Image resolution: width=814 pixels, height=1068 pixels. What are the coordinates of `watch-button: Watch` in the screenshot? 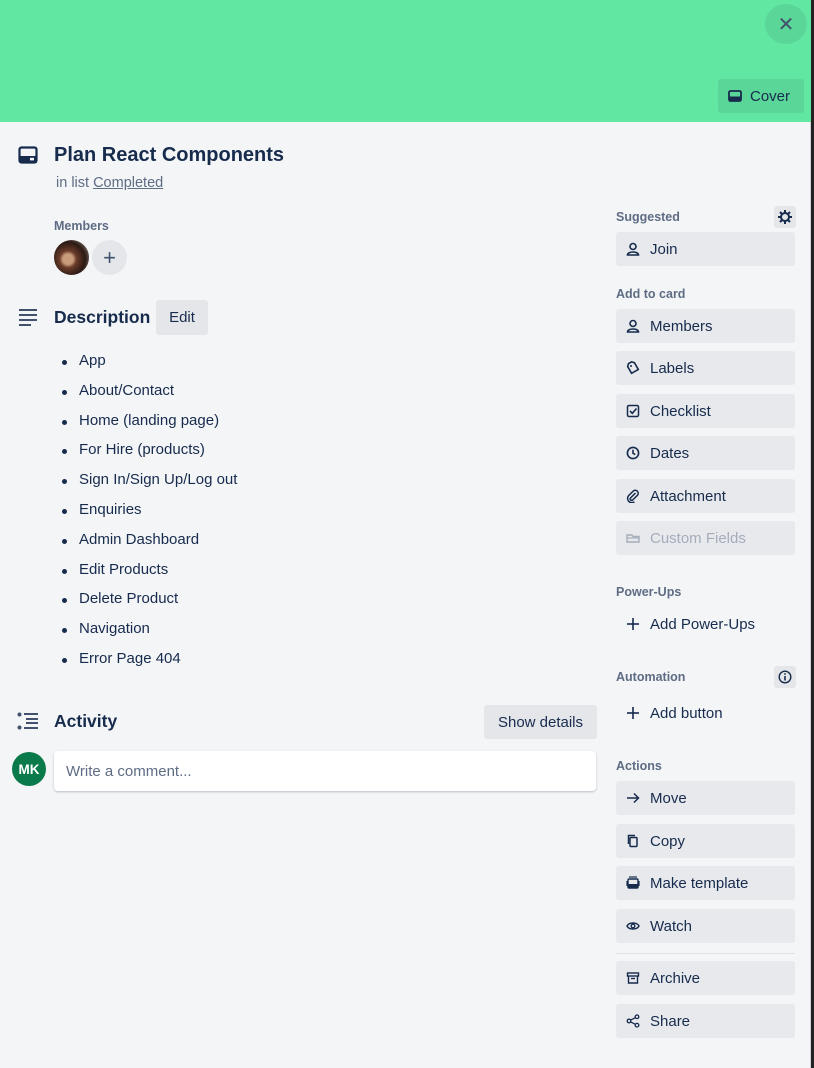 It's located at (705, 926).